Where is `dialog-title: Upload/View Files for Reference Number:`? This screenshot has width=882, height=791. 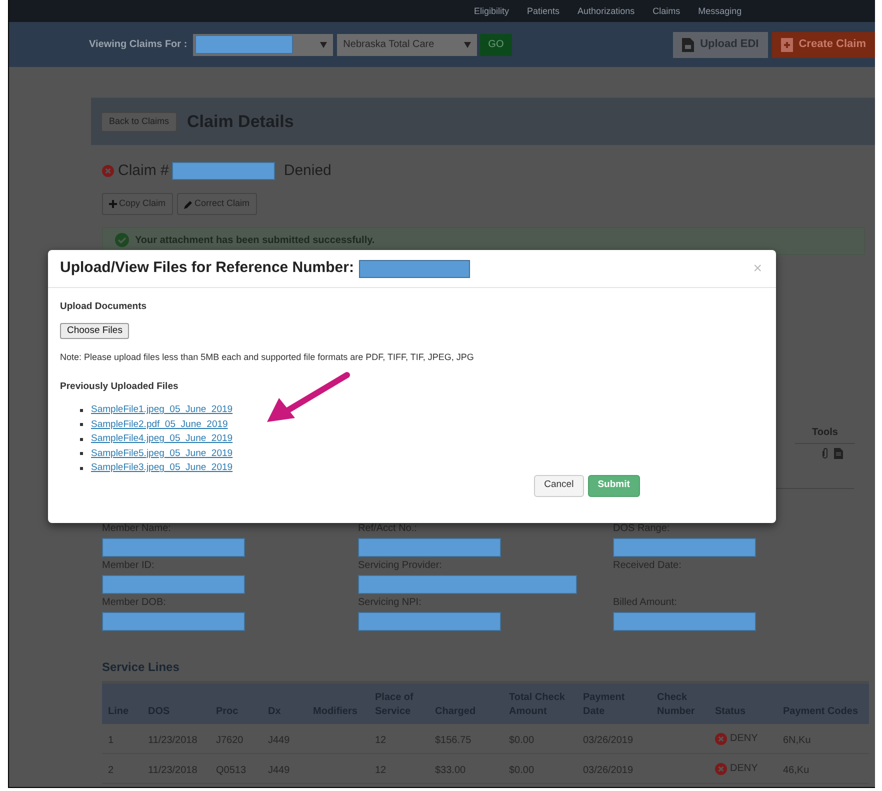 dialog-title: Upload/View Files for Reference Number: is located at coordinates (207, 268).